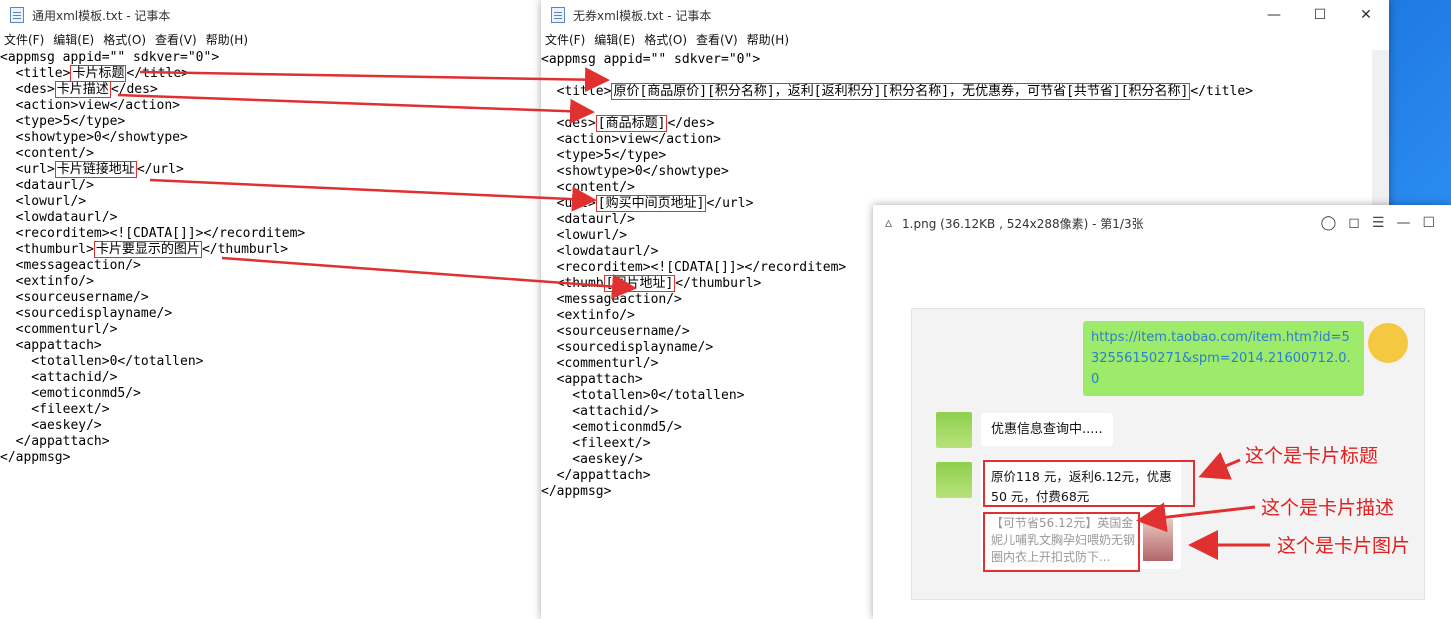 The image size is (1451, 619). I want to click on code-text: <appmsg appid="" sdkver="0">, so click(651, 59).